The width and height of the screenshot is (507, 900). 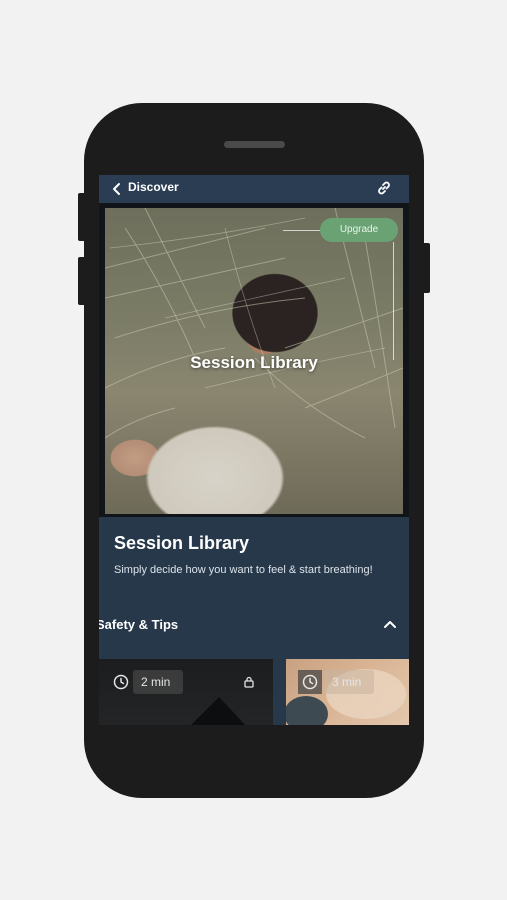 I want to click on upgrade-button: Upgrade, so click(x=359, y=230).